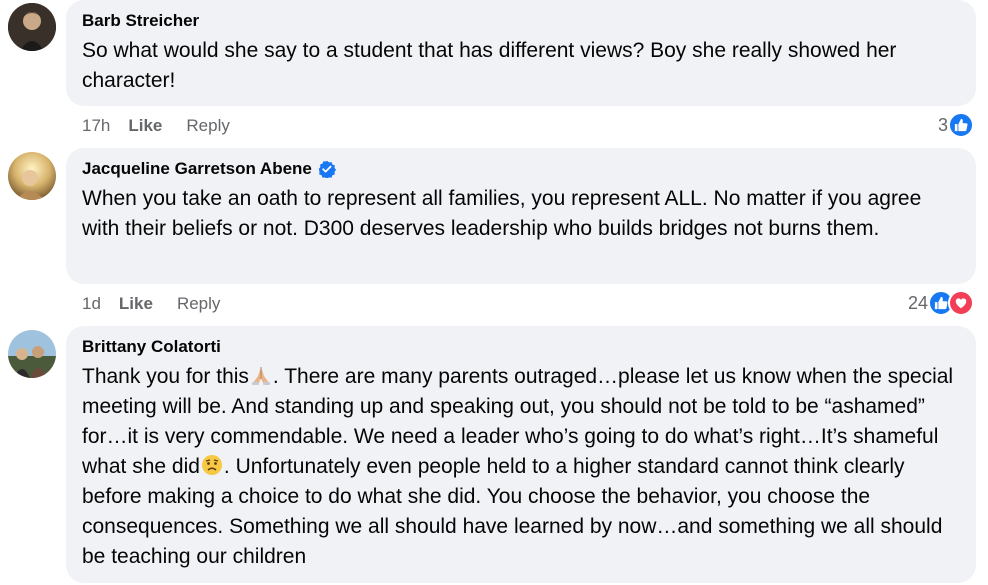  Describe the element at coordinates (961, 125) in the screenshot. I see `like-icon` at that location.